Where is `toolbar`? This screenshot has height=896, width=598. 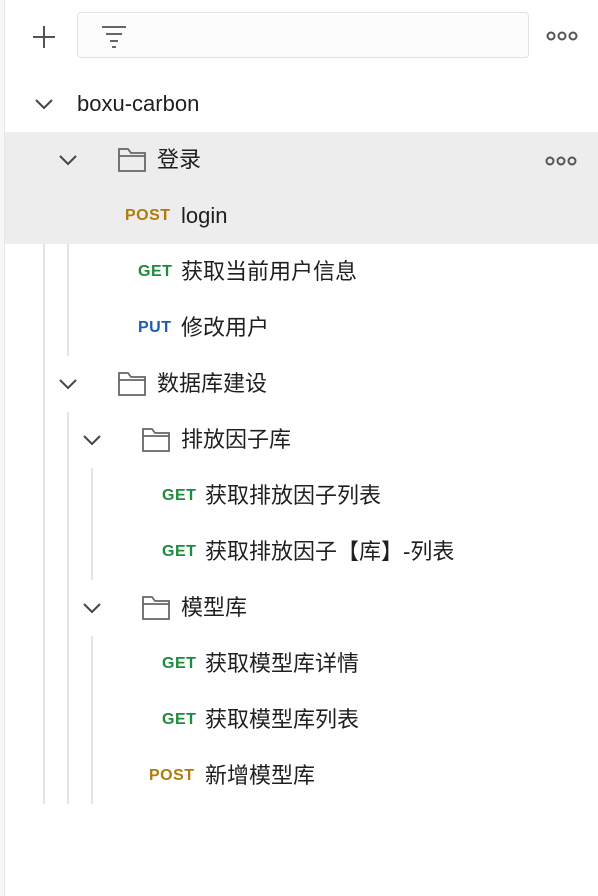 toolbar is located at coordinates (301, 38).